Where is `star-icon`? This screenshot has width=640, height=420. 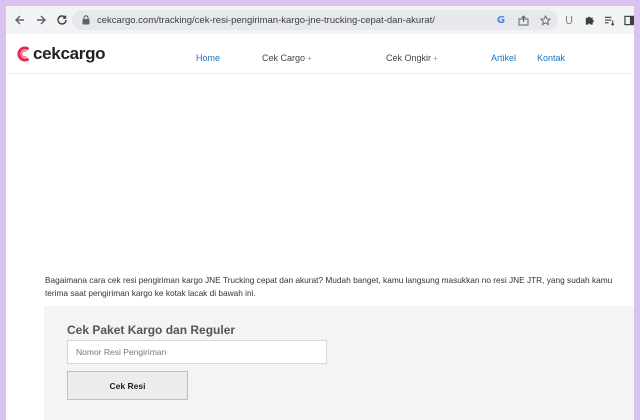 star-icon is located at coordinates (545, 20).